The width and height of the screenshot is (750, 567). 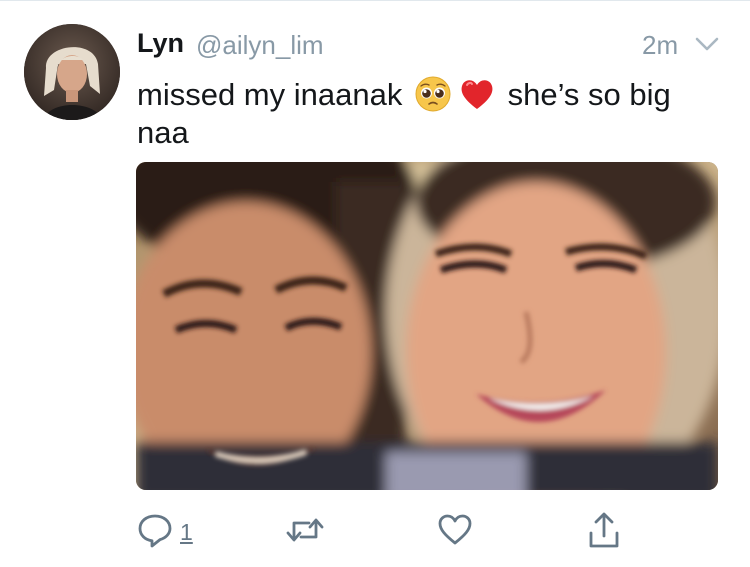 I want to click on chevron-down-icon, so click(x=707, y=44).